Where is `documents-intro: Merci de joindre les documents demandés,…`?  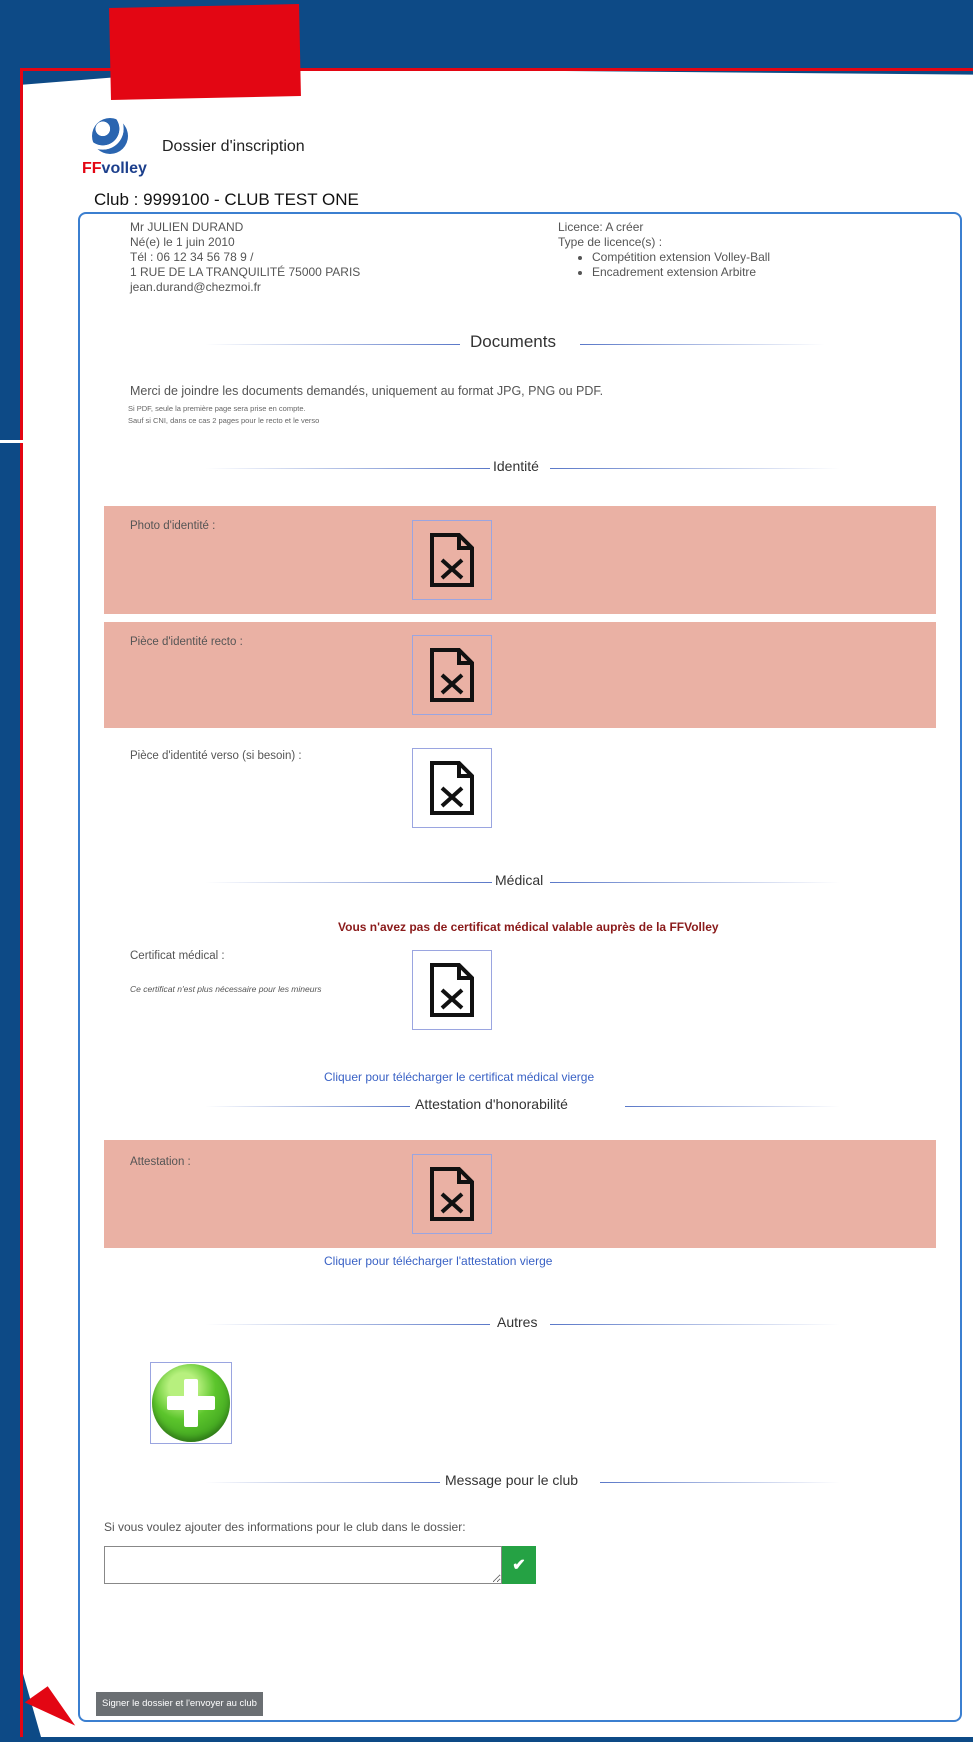 documents-intro: Merci de joindre les documents demandés,… is located at coordinates (367, 391).